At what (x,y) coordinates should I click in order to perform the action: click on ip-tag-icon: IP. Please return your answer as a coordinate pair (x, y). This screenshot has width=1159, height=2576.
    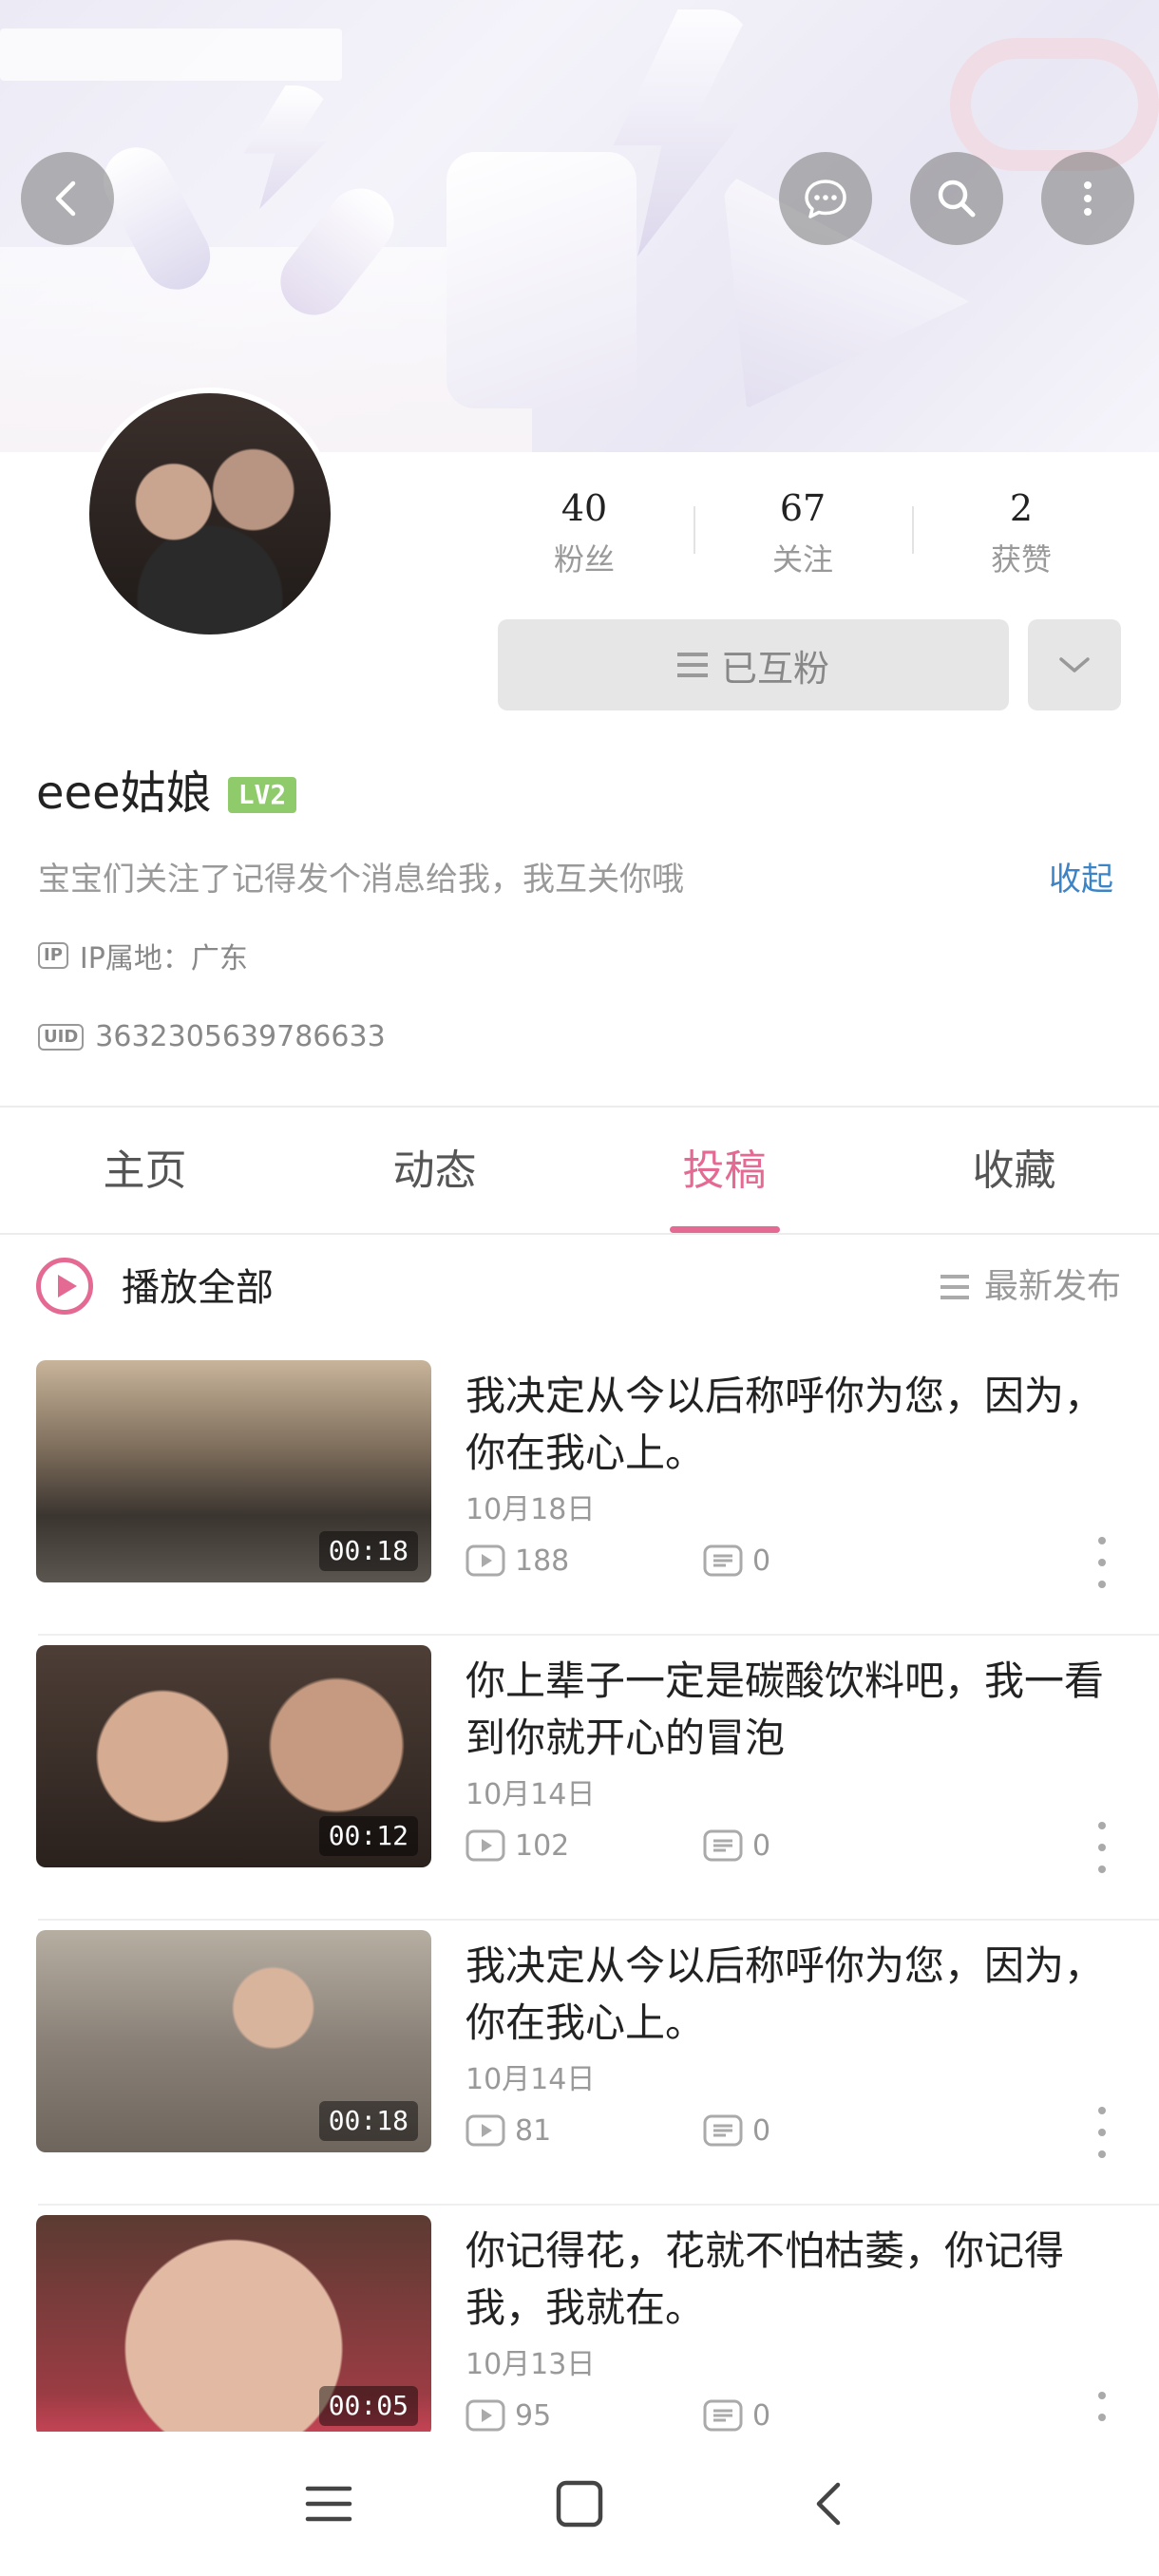
    Looking at the image, I should click on (53, 955).